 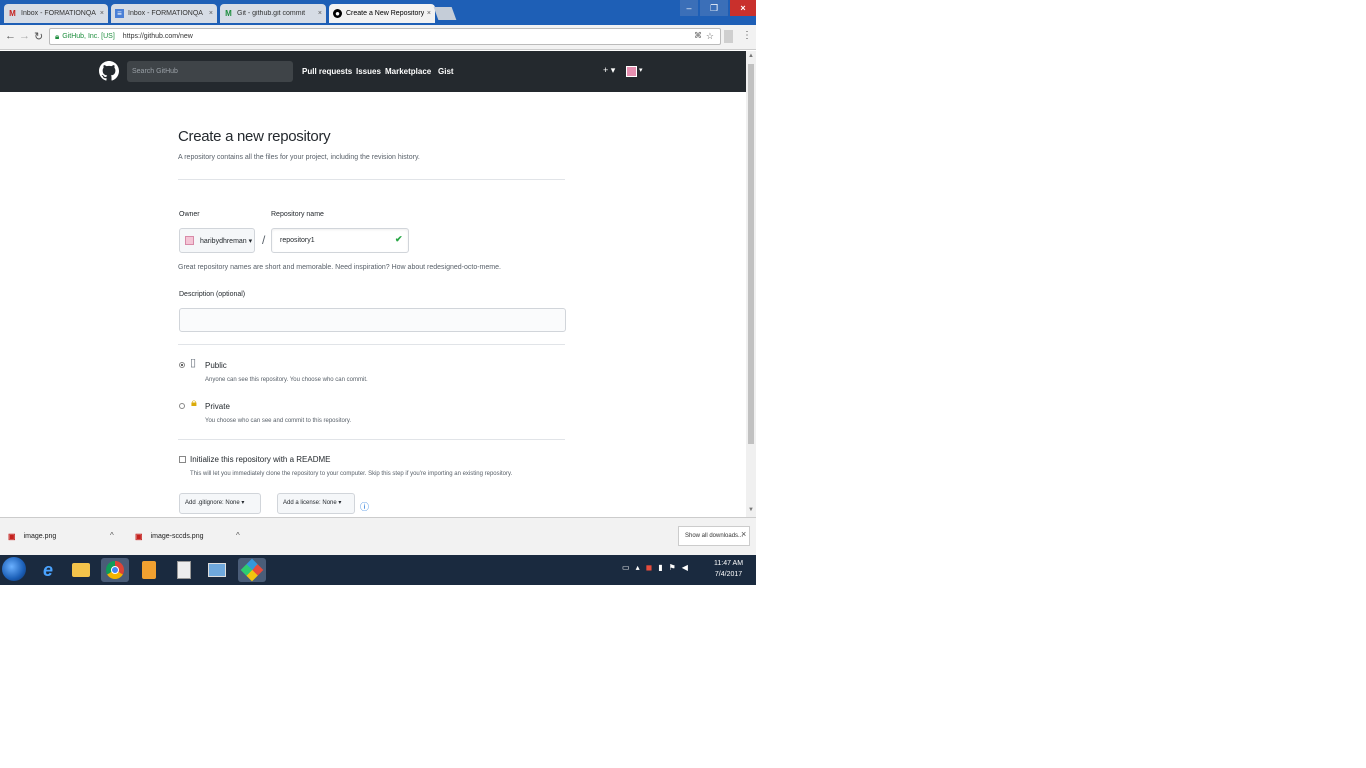 I want to click on file-explorer-icon, so click(x=81, y=570).